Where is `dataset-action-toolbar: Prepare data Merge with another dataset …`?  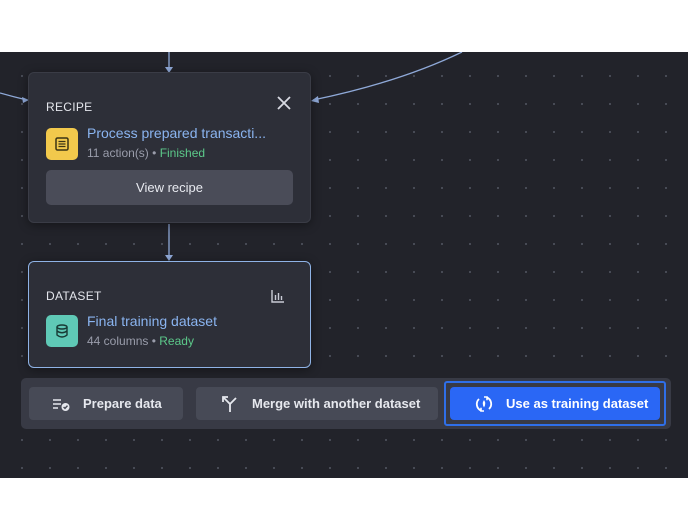
dataset-action-toolbar: Prepare data Merge with another dataset … is located at coordinates (346, 403).